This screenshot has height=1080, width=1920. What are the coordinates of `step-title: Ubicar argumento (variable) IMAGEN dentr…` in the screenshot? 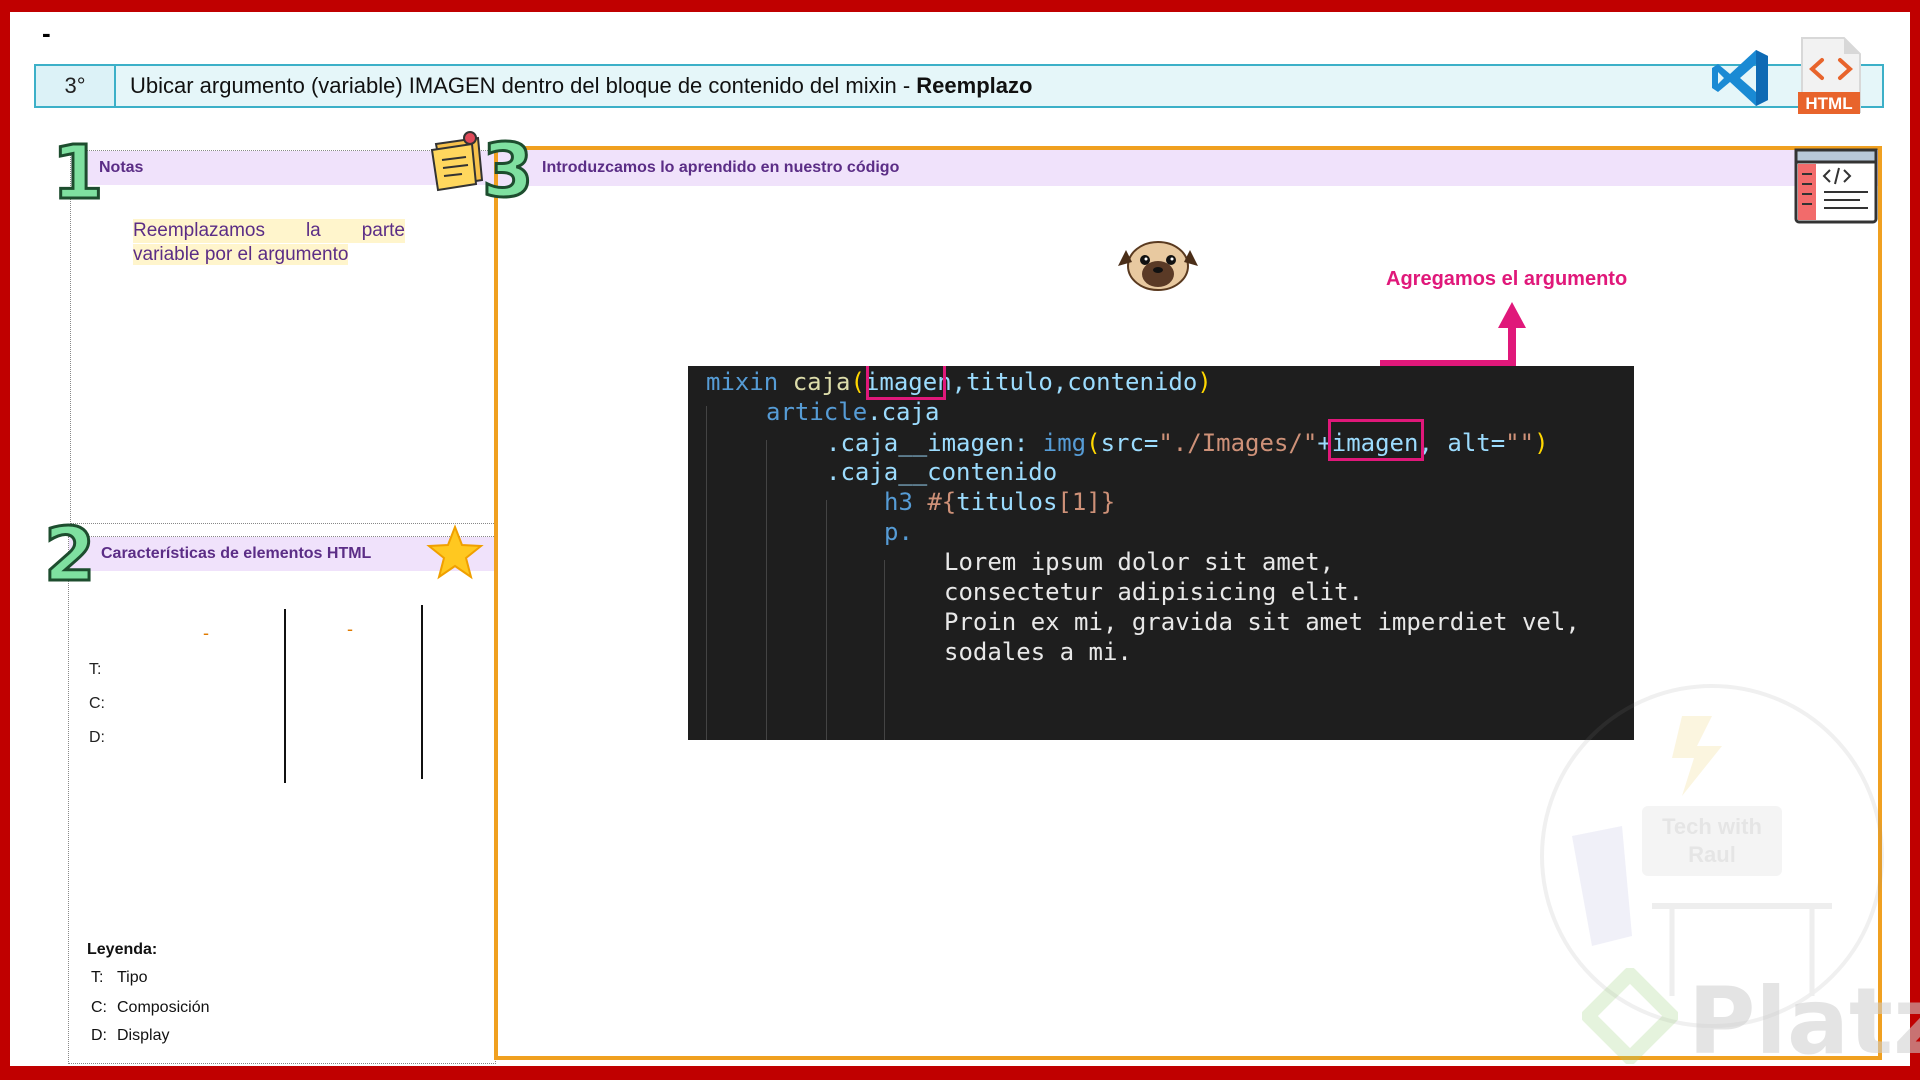 It's located at (574, 86).